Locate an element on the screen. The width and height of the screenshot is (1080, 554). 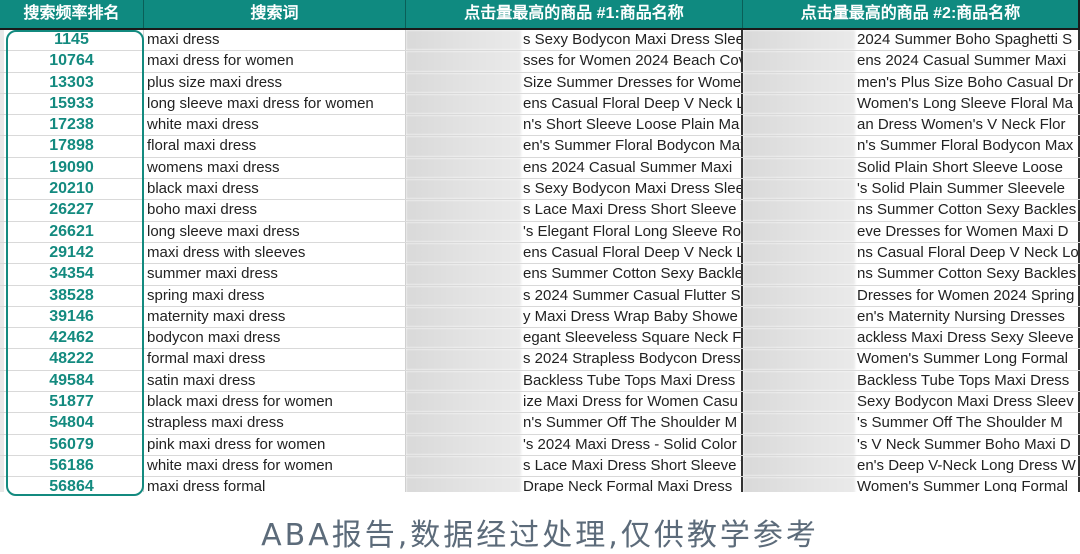
keyword-cell: strapless maxi dress is located at coordinates (275, 423).